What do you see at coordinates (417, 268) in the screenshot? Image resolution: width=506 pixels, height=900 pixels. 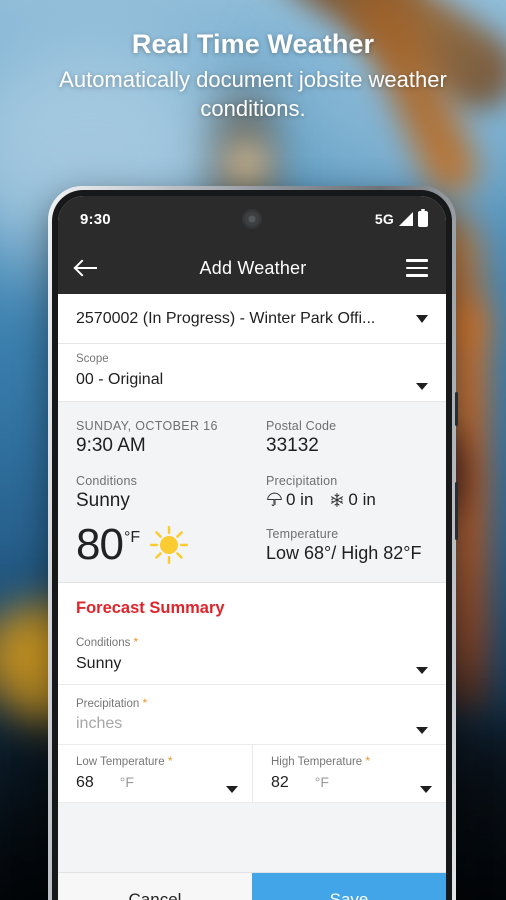 I see `hamburger-menu-icon` at bounding box center [417, 268].